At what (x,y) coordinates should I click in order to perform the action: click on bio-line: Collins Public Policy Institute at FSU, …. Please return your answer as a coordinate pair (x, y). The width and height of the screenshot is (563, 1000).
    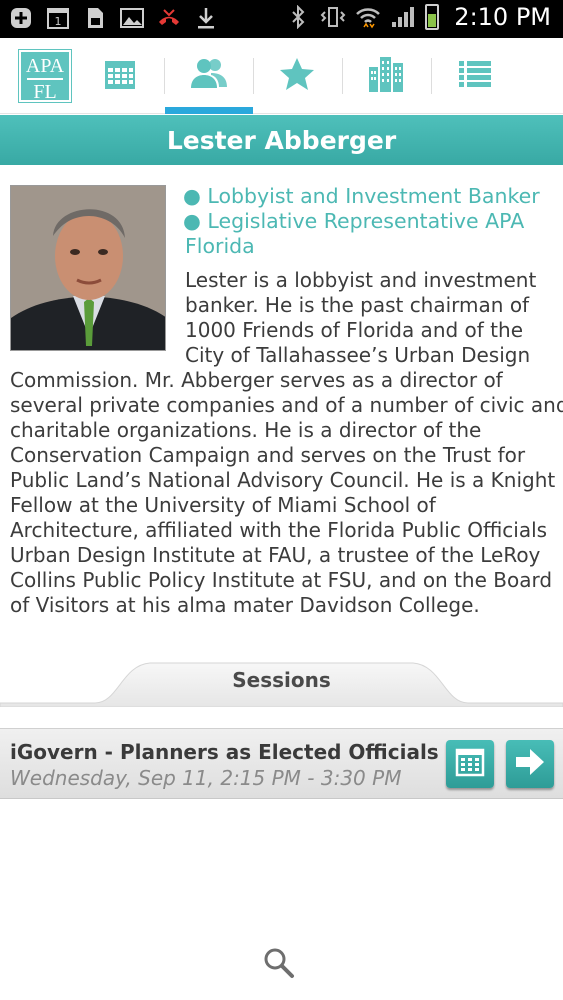
    Looking at the image, I should click on (281, 580).